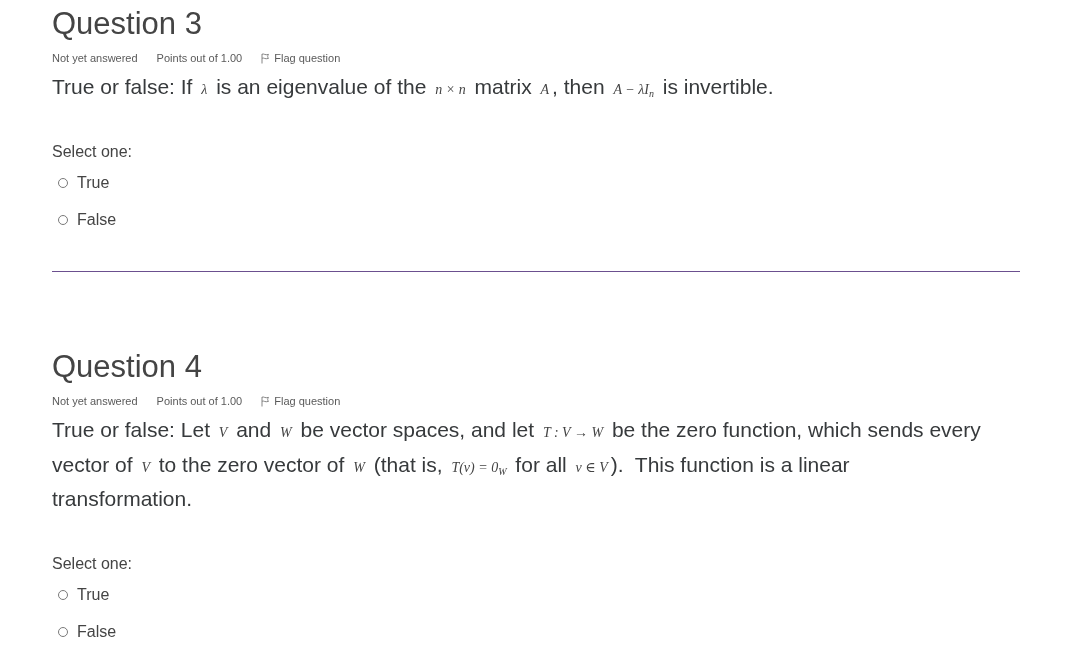  Describe the element at coordinates (127, 366) in the screenshot. I see `question-title: Question 4` at that location.